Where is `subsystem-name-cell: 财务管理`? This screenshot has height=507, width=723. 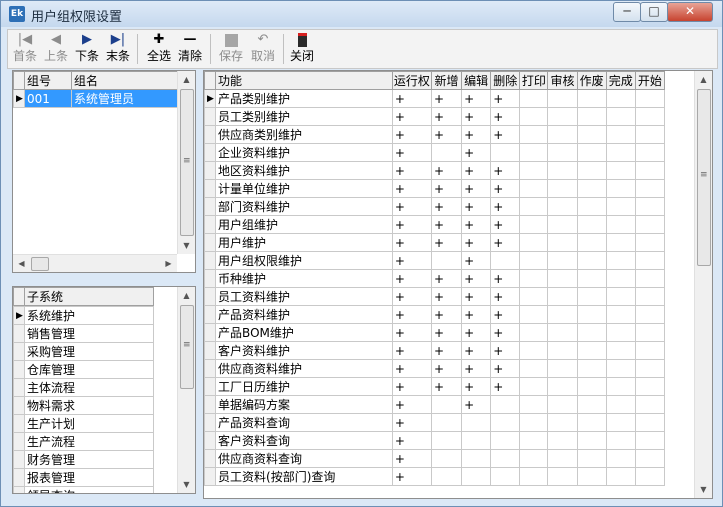 subsystem-name-cell: 财务管理 is located at coordinates (89, 459).